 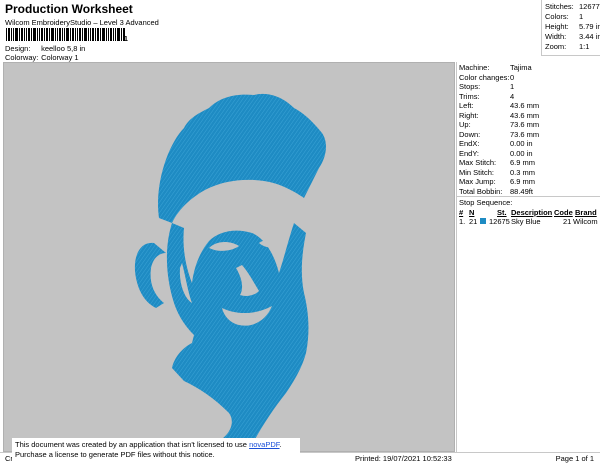 I want to click on detail-label: Stops:, so click(x=470, y=86).